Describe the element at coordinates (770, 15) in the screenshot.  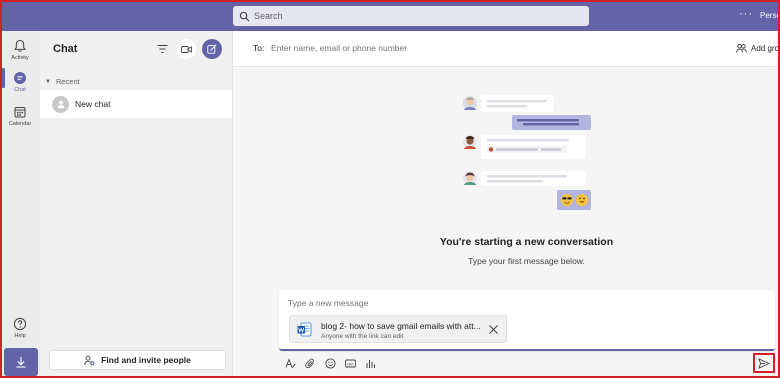
I see `profile-label: Person` at that location.